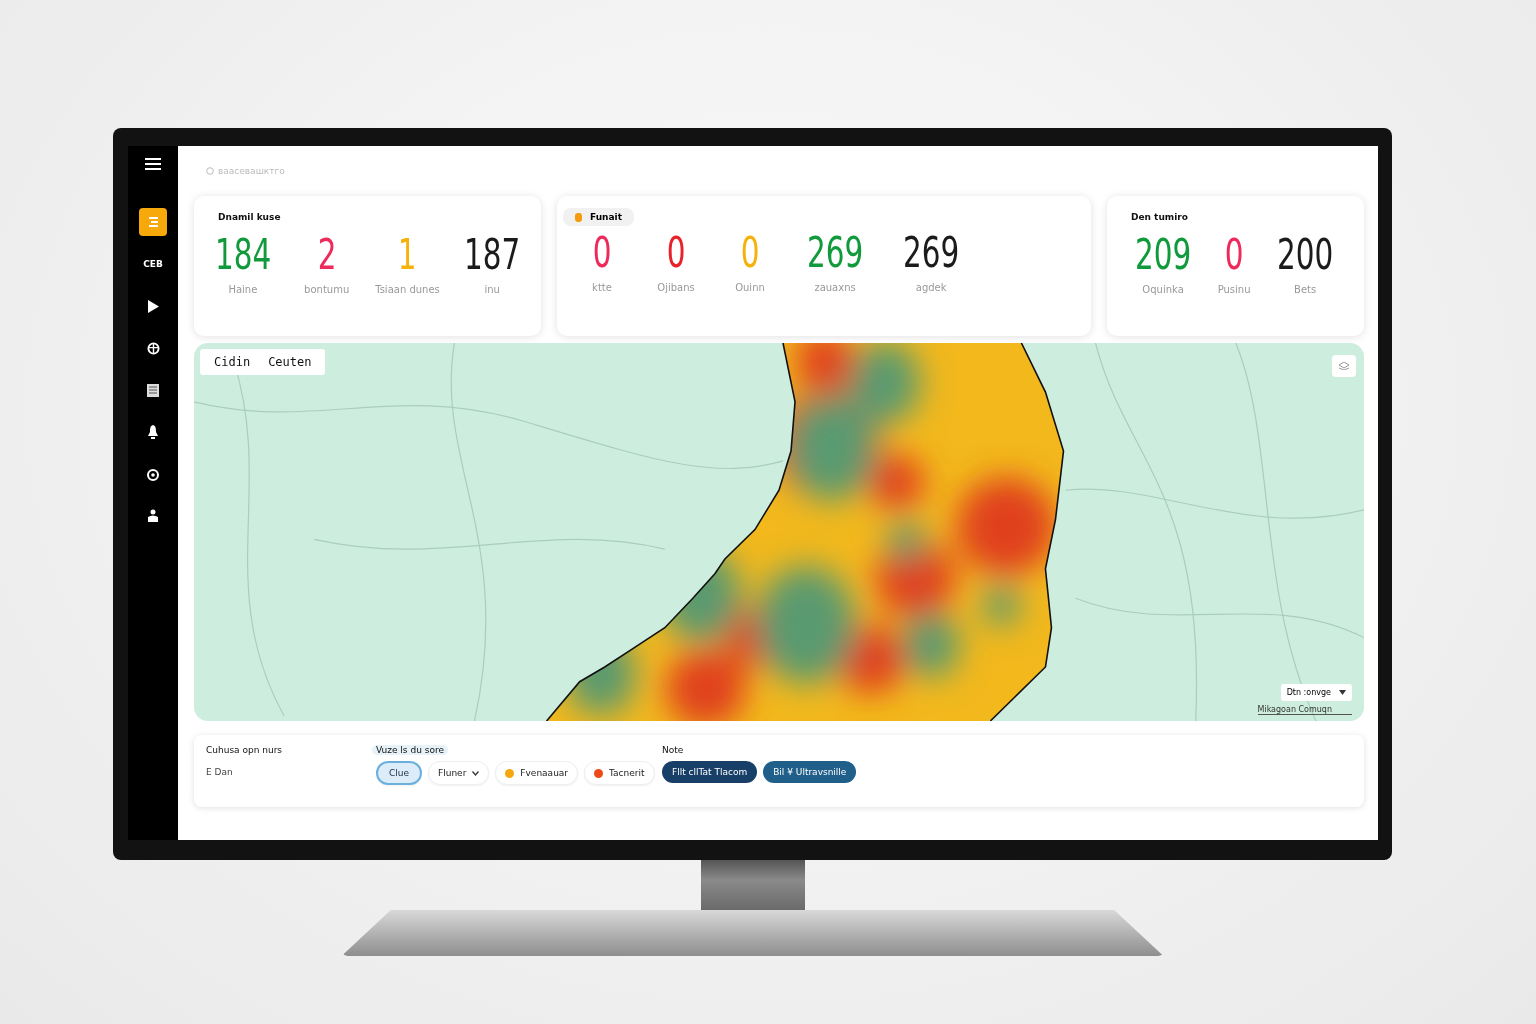  What do you see at coordinates (153, 222) in the screenshot?
I see `list-icon` at bounding box center [153, 222].